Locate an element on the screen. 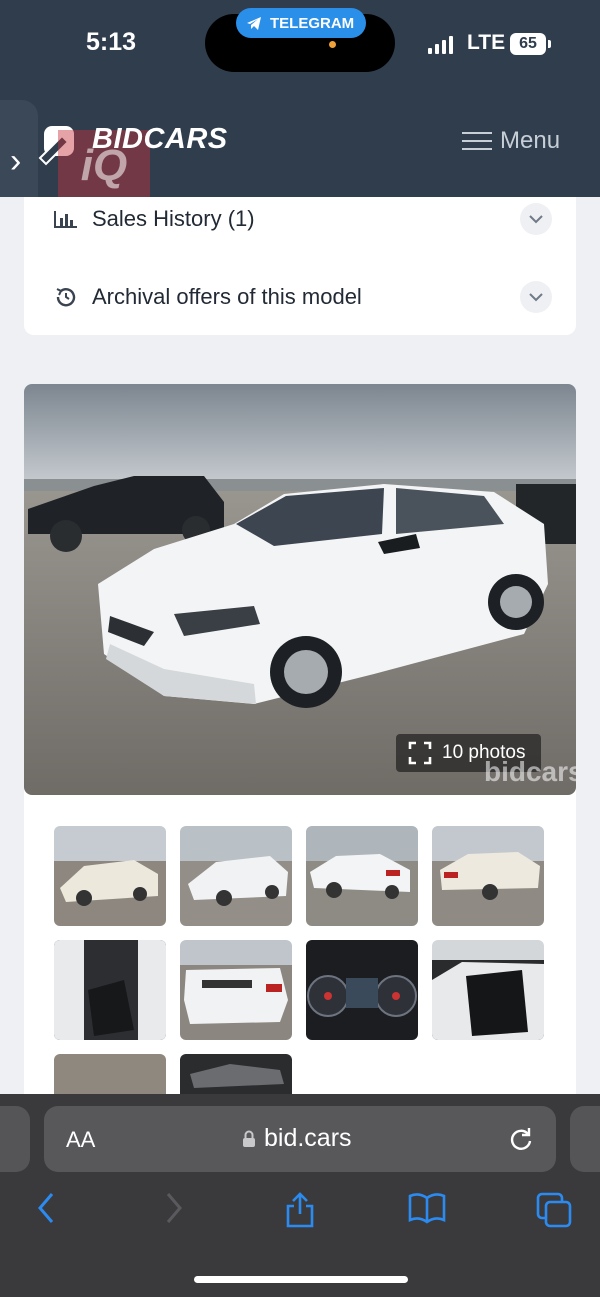 The height and width of the screenshot is (1297, 600). reload-icon is located at coordinates (521, 1142).